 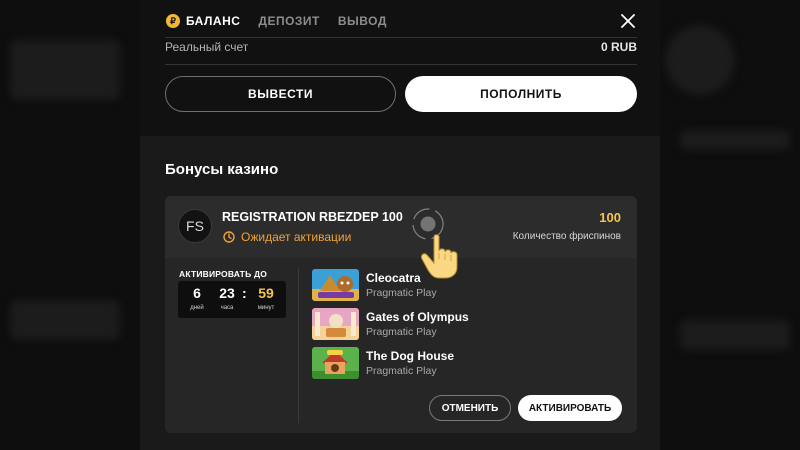 What do you see at coordinates (207, 47) in the screenshot?
I see `account-label: Реальный счет` at bounding box center [207, 47].